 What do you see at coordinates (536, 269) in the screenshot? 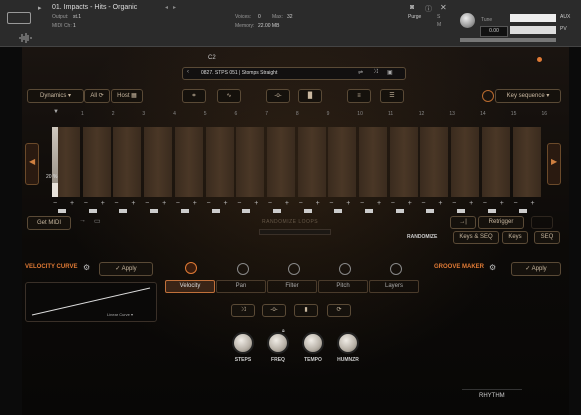
I see `groove-apply-button: ✓ Apply` at bounding box center [536, 269].